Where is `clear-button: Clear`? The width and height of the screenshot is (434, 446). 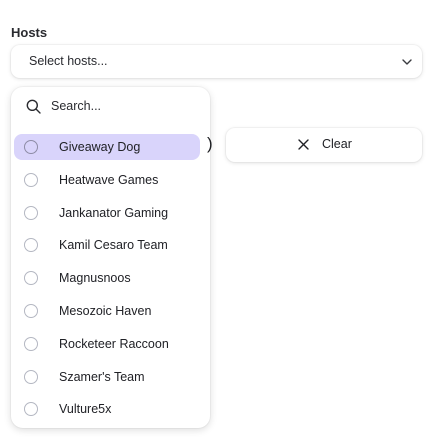 clear-button: Clear is located at coordinates (324, 145).